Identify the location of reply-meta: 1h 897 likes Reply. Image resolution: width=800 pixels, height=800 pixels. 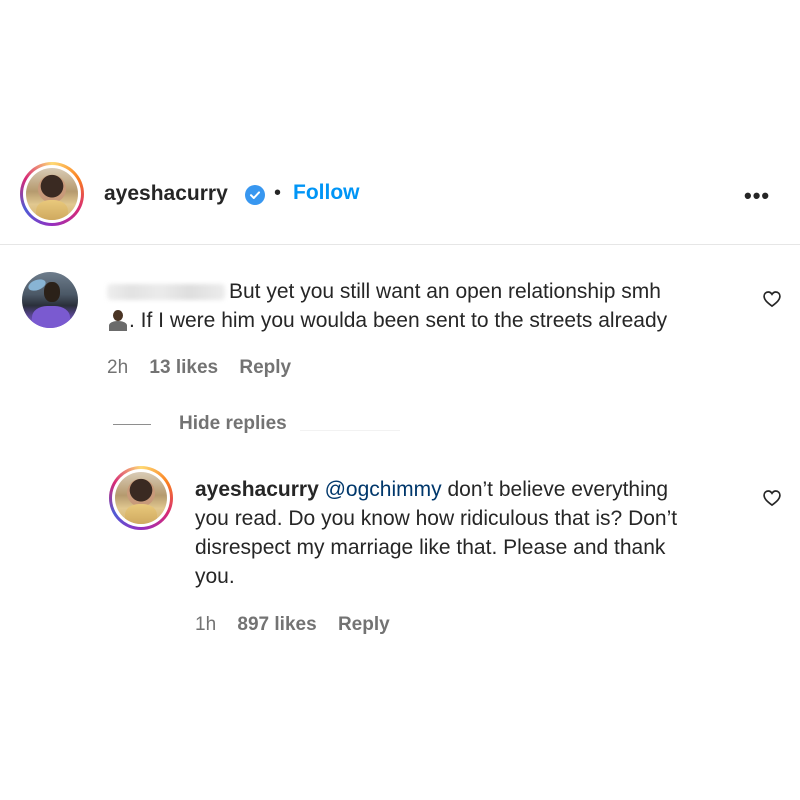
(292, 625).